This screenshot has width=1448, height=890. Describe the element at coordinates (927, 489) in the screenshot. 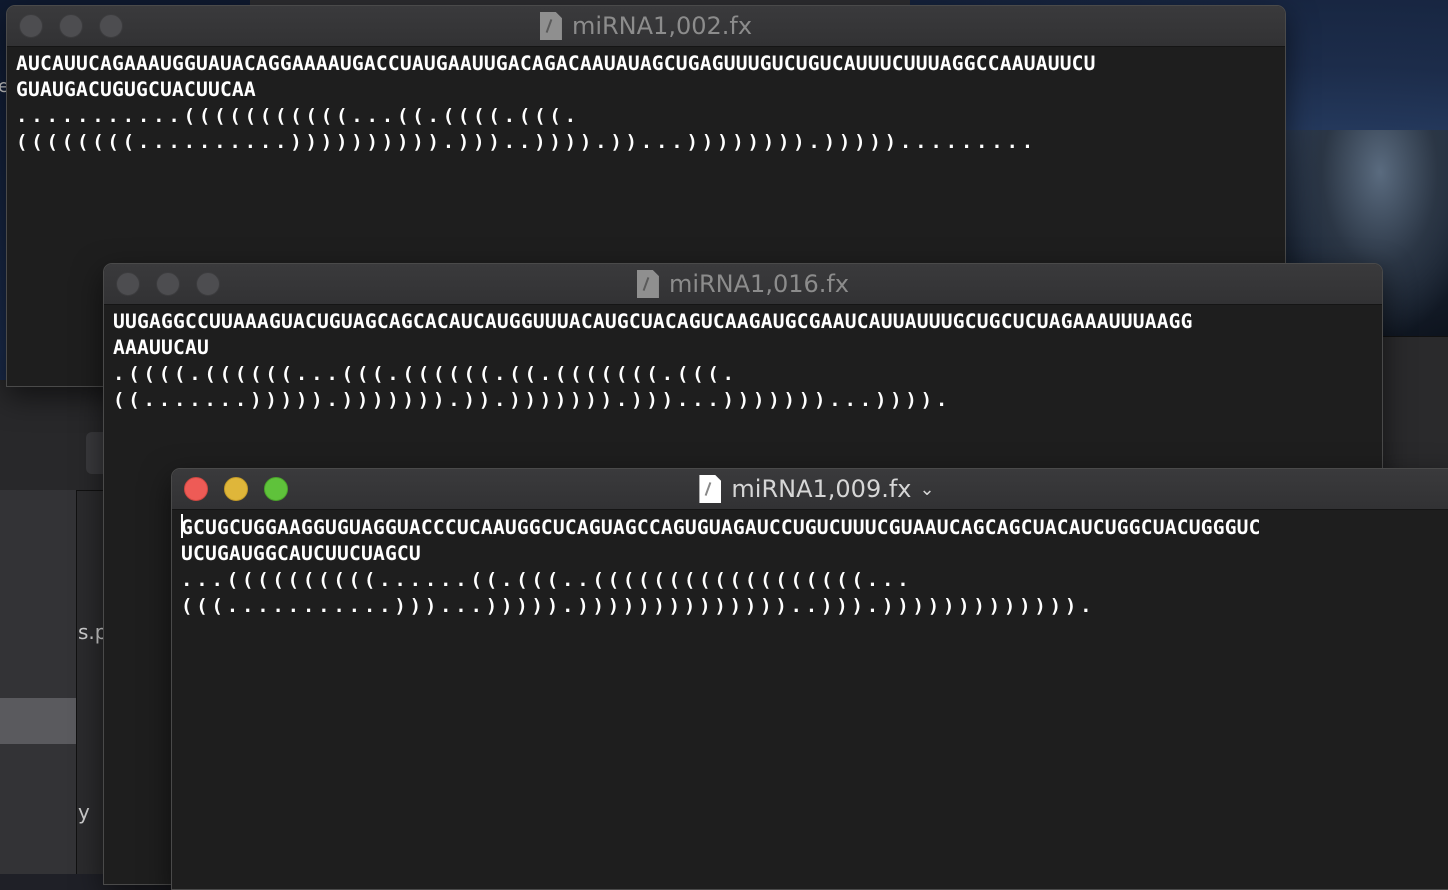

I see `chevron-down-icon: ⌄` at that location.